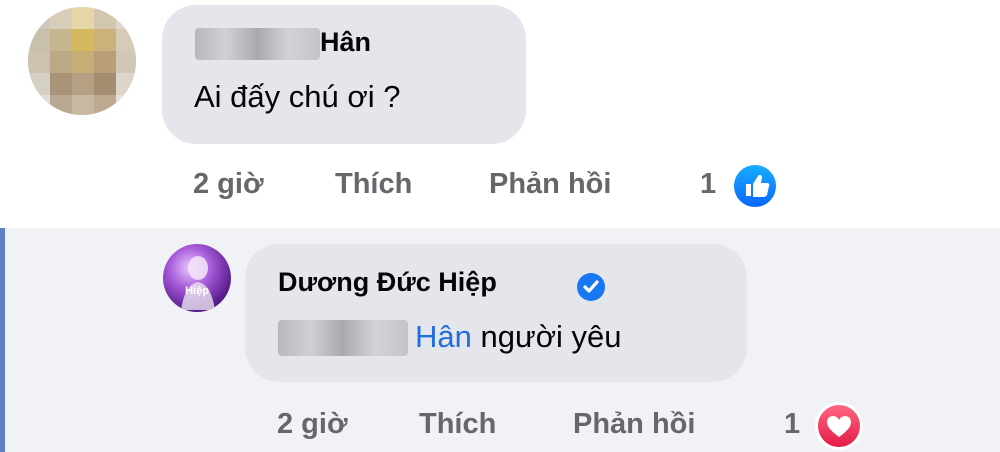 Image resolution: width=1000 pixels, height=452 pixels. I want to click on heart-icon, so click(839, 426).